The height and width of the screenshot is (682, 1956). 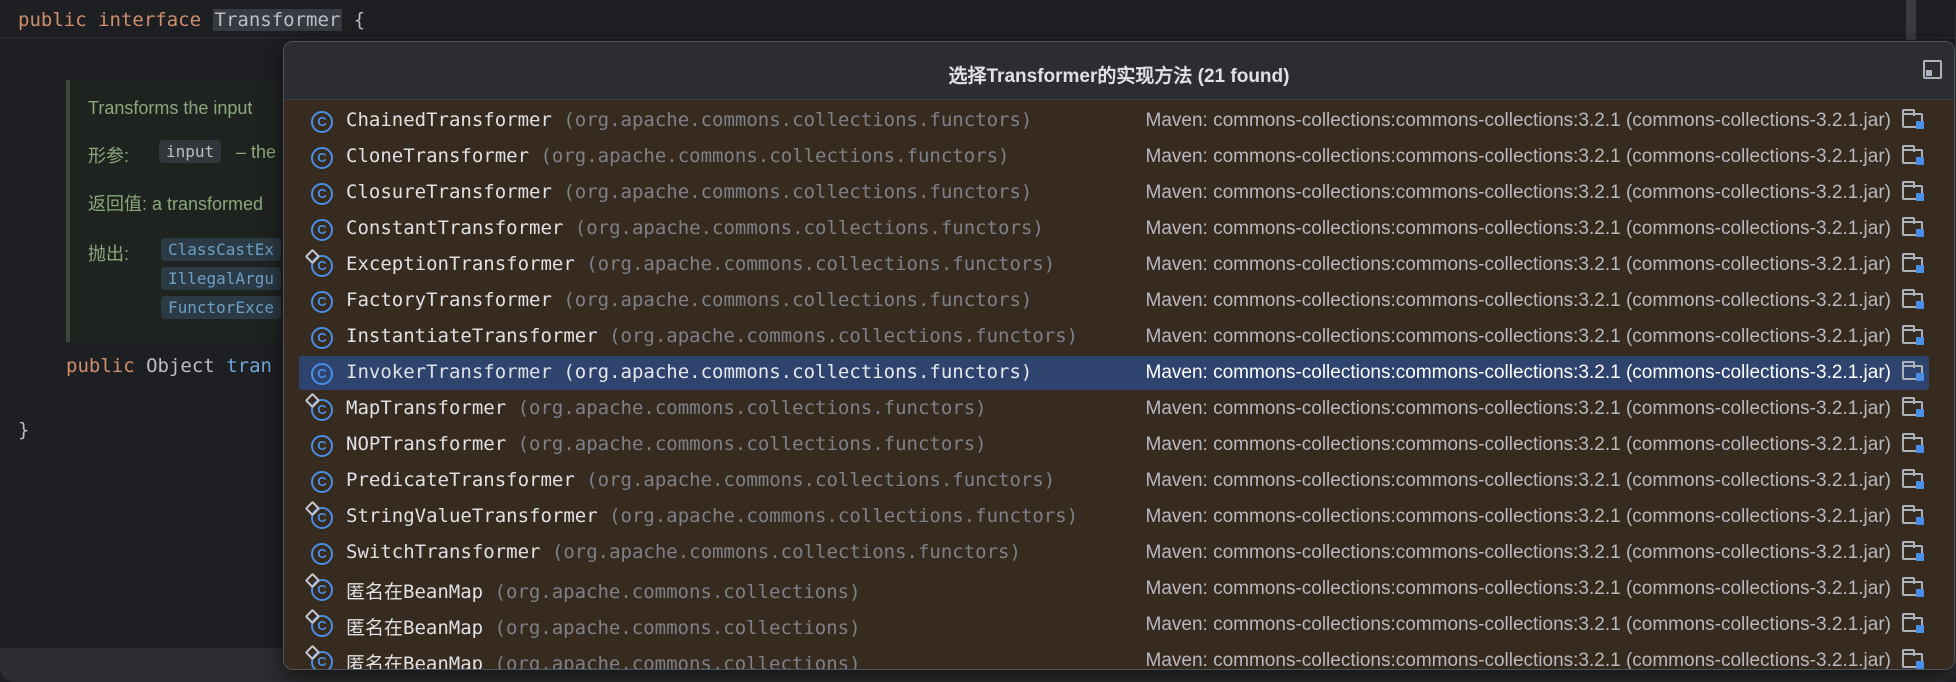 What do you see at coordinates (100, 366) in the screenshot?
I see `keyword-public: public` at bounding box center [100, 366].